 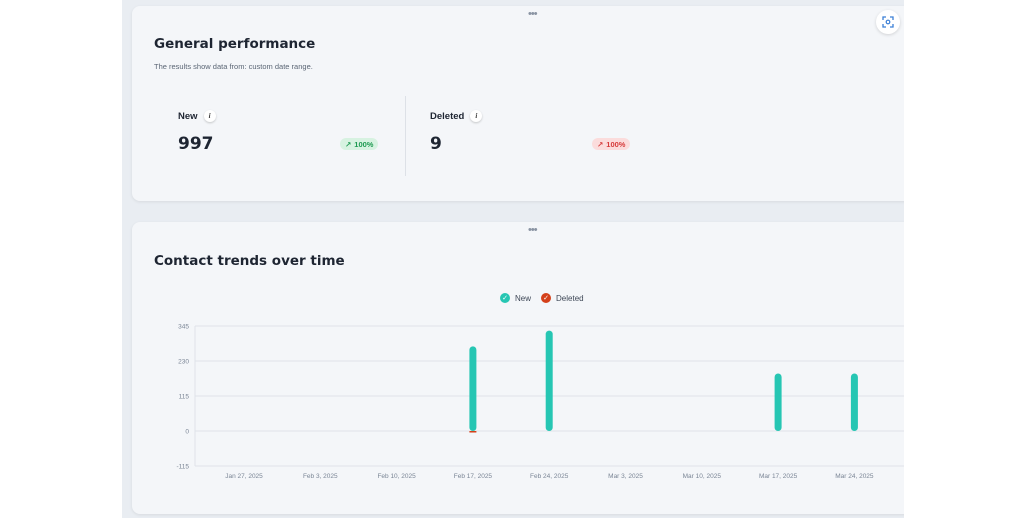 What do you see at coordinates (436, 144) in the screenshot?
I see `metric-value: 9` at bounding box center [436, 144].